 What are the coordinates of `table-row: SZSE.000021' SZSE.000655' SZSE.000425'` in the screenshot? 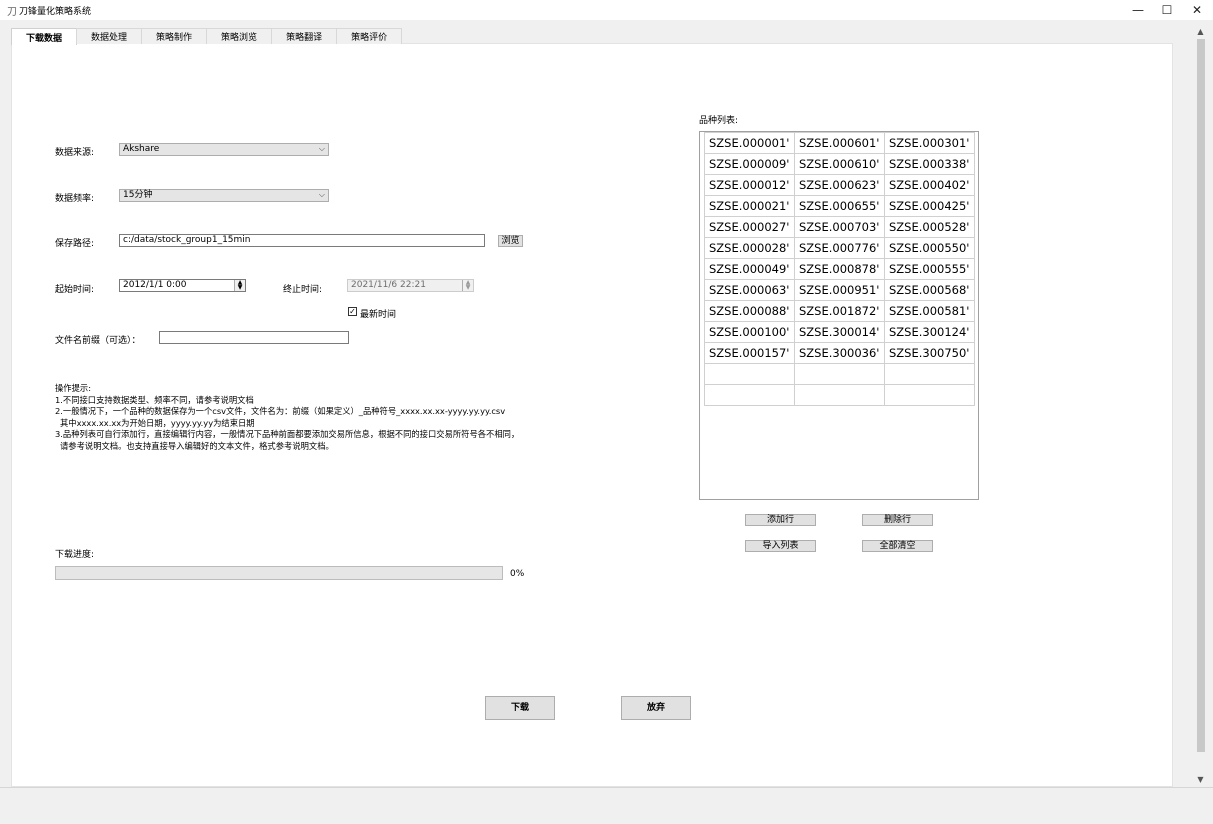 It's located at (839, 206).